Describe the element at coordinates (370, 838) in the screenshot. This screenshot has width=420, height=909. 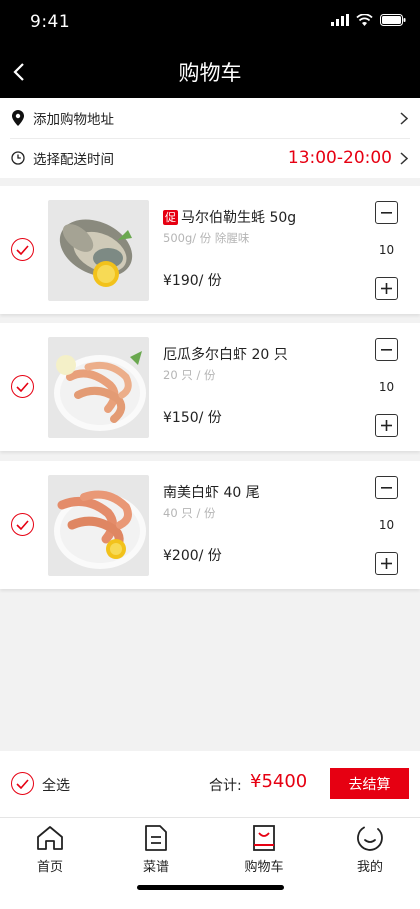
I see `profile-icon` at that location.